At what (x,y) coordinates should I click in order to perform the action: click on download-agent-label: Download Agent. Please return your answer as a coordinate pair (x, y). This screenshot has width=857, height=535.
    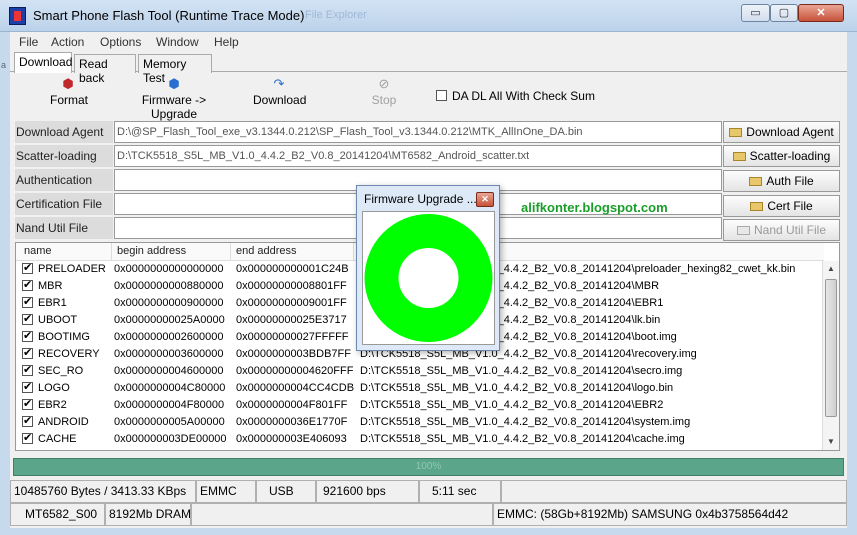
    Looking at the image, I should click on (64, 132).